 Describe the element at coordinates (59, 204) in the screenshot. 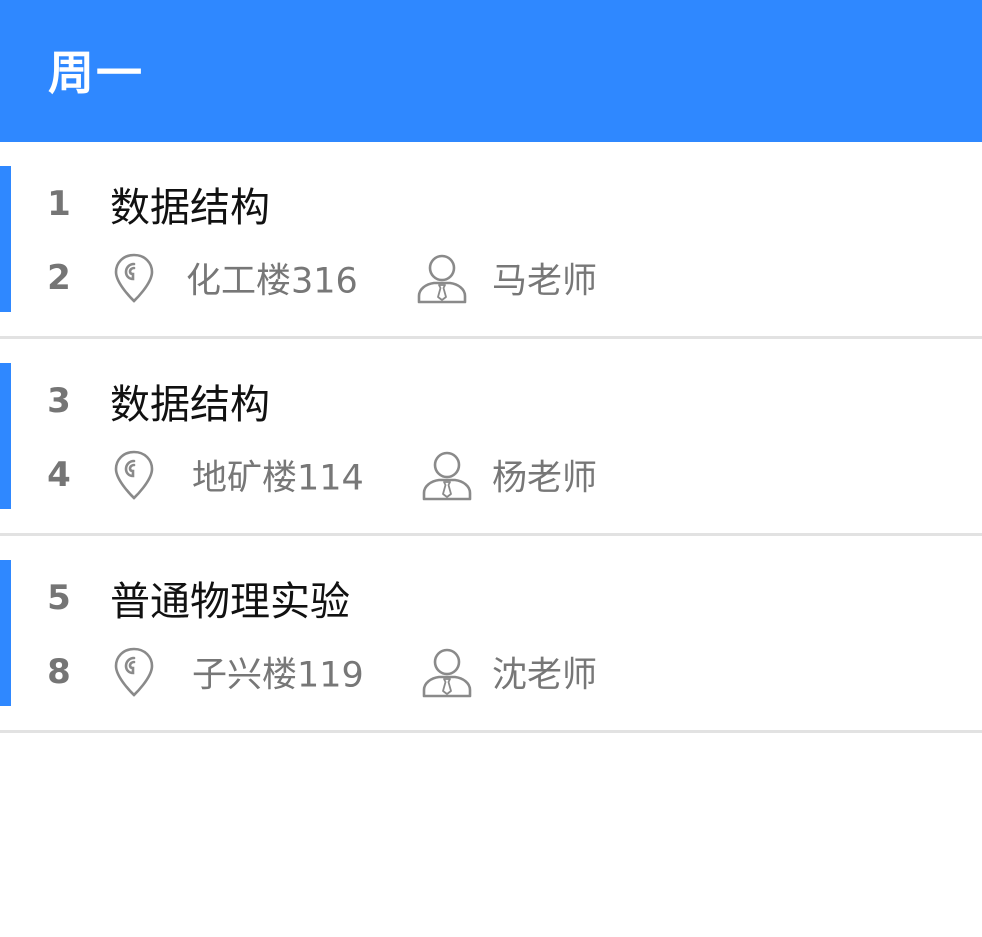

I see `start-period: 1` at that location.